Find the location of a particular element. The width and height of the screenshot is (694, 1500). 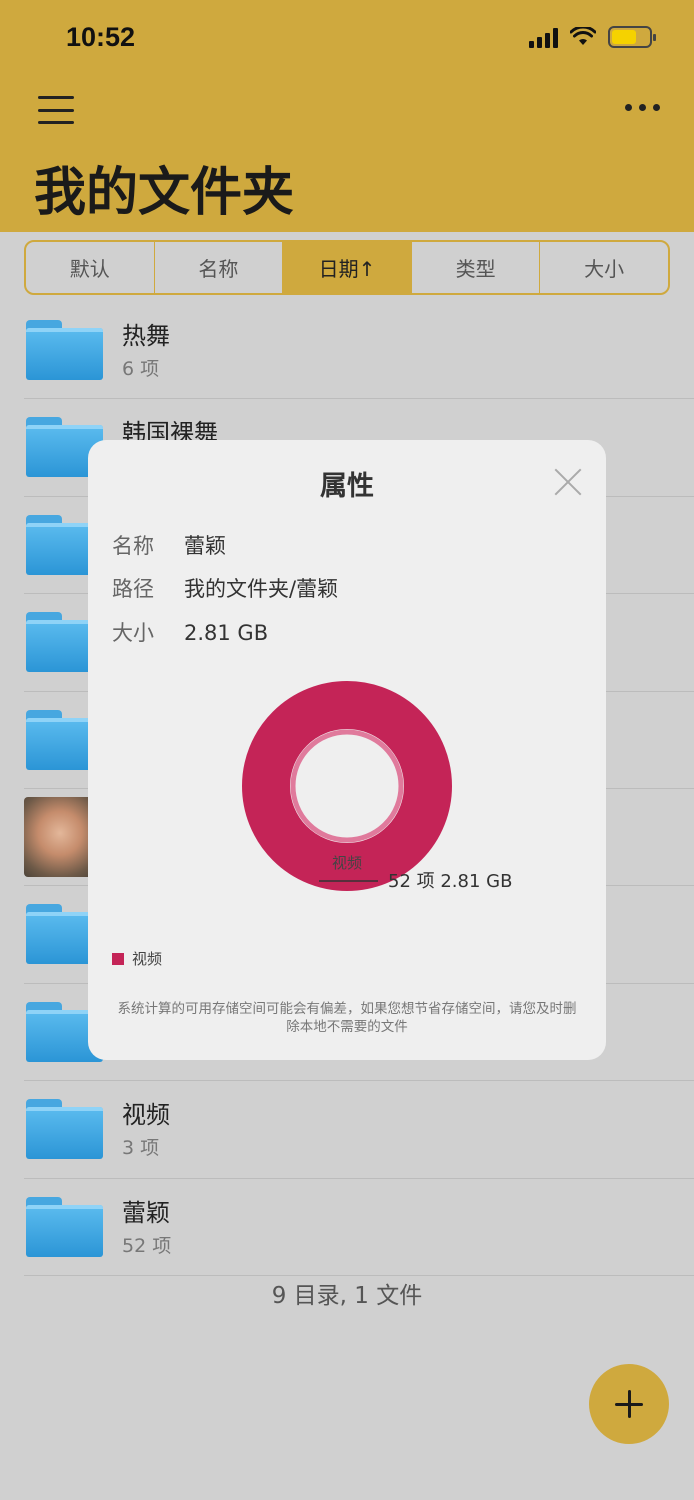

tab-size: 大小 is located at coordinates (604, 267).